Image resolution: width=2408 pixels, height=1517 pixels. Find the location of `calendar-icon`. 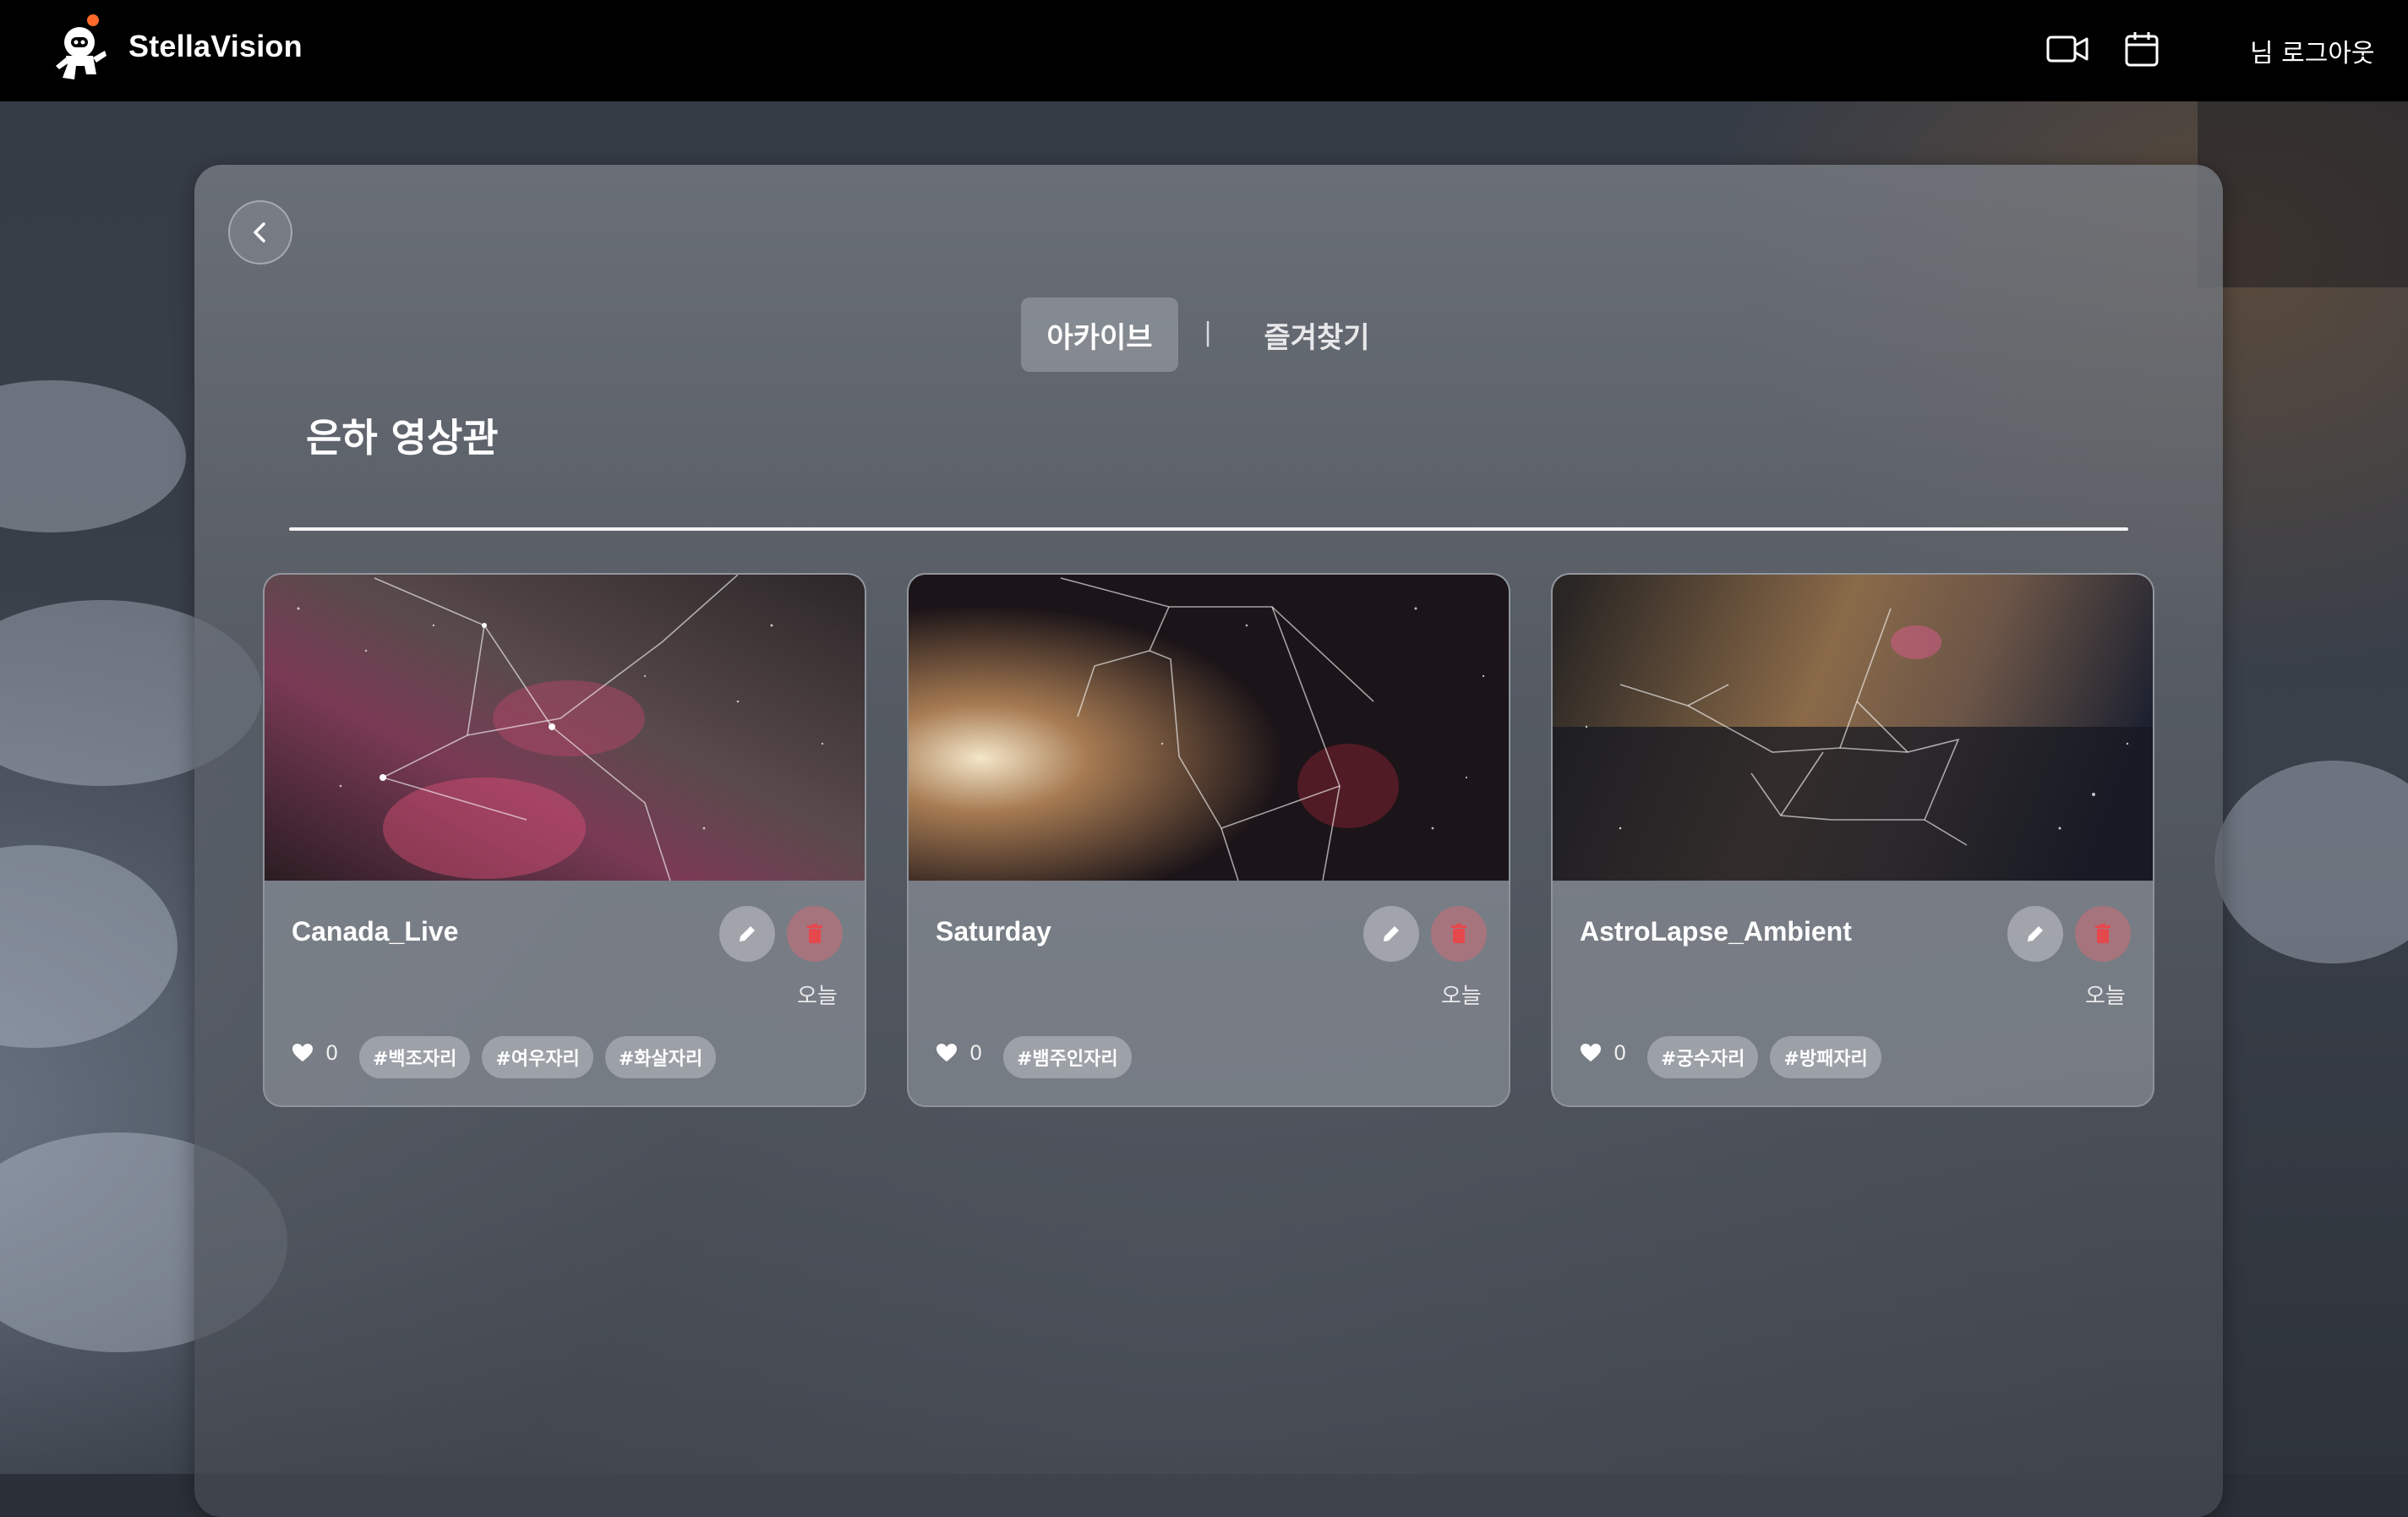

calendar-icon is located at coordinates (2141, 49).